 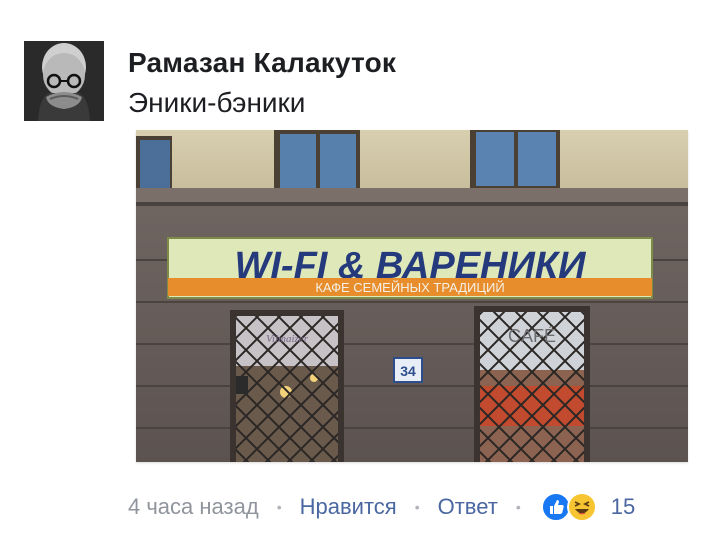 What do you see at coordinates (408, 371) in the screenshot?
I see `house-number: 34` at bounding box center [408, 371].